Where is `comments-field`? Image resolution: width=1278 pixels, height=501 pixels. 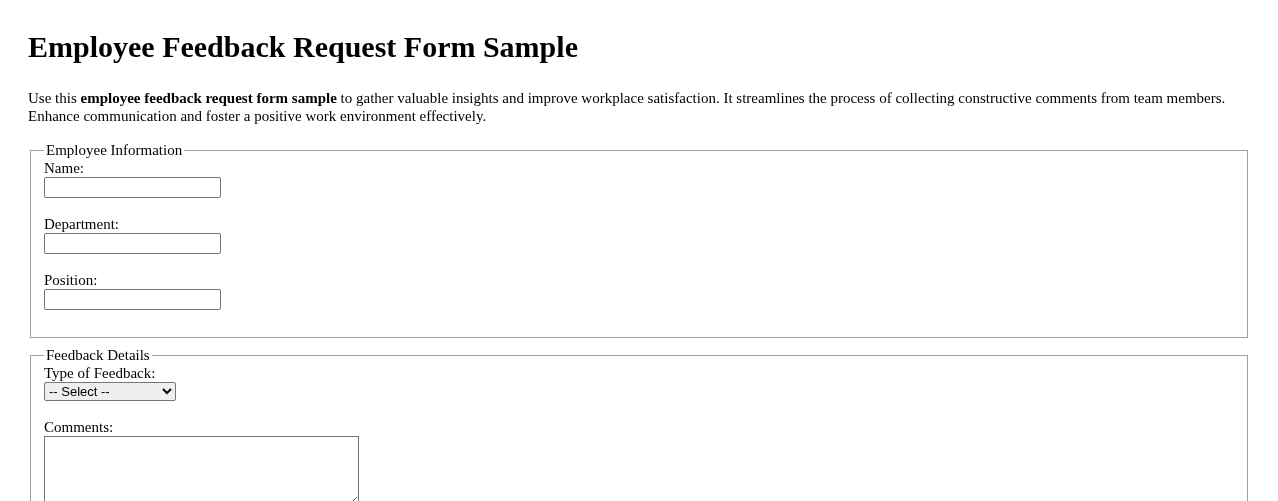
comments-field is located at coordinates (201, 468).